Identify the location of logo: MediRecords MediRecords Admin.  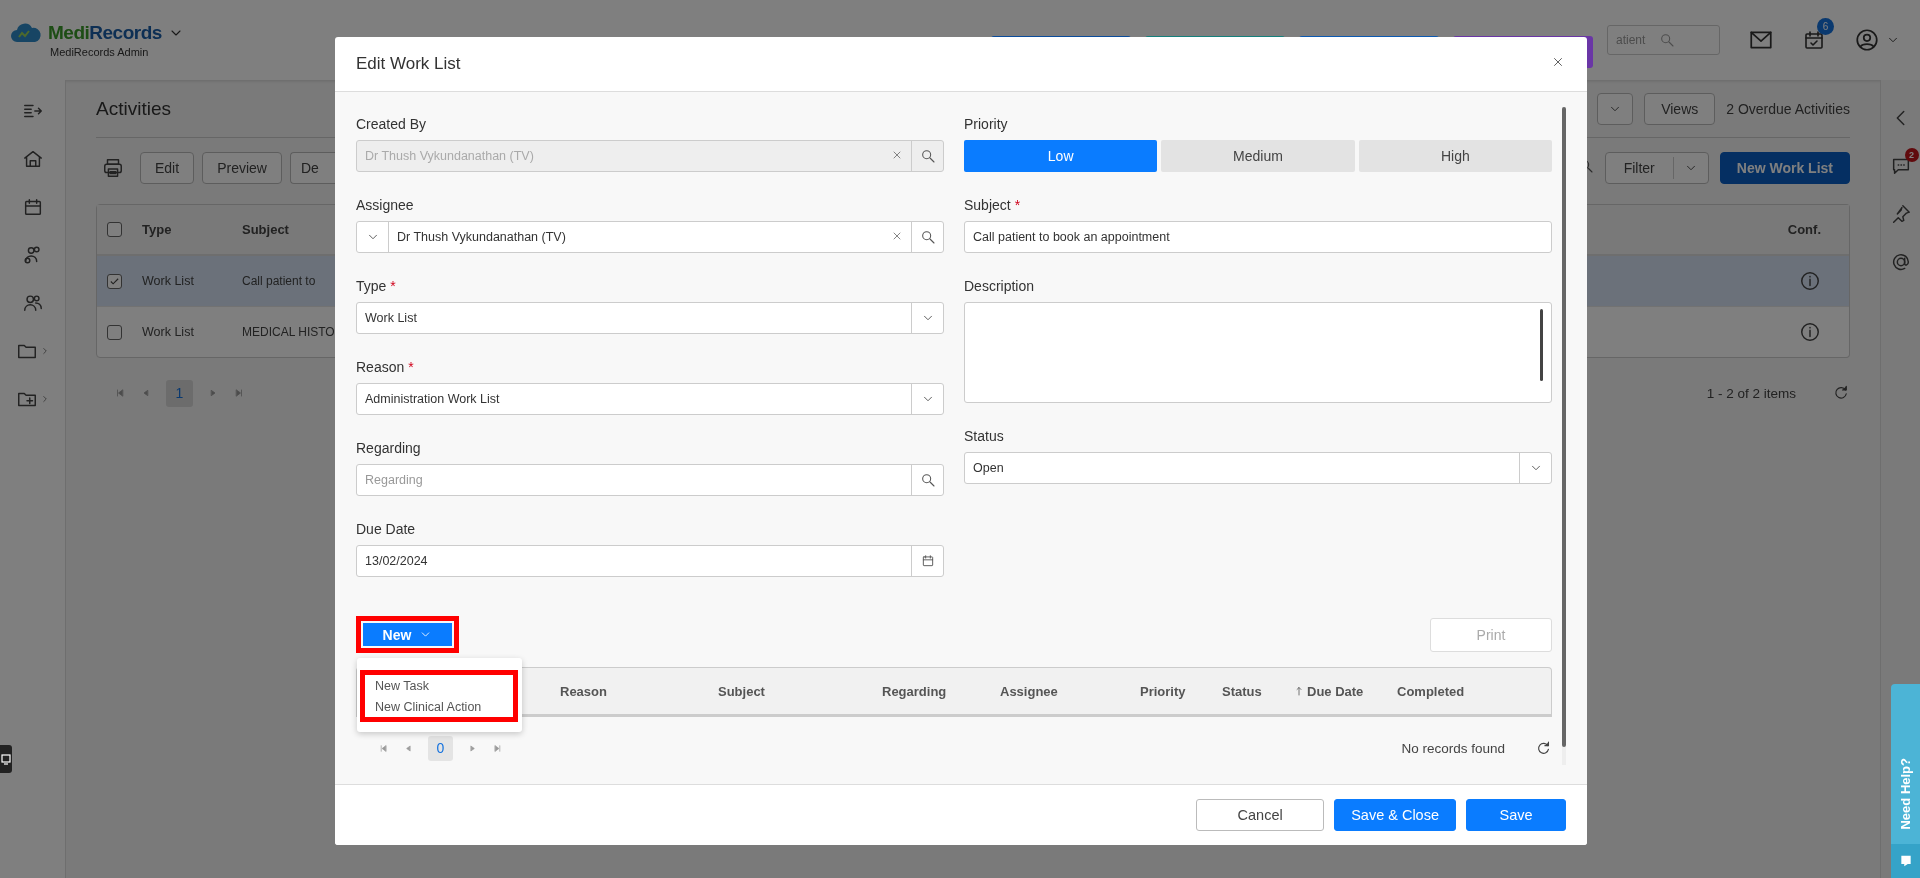
(105, 40).